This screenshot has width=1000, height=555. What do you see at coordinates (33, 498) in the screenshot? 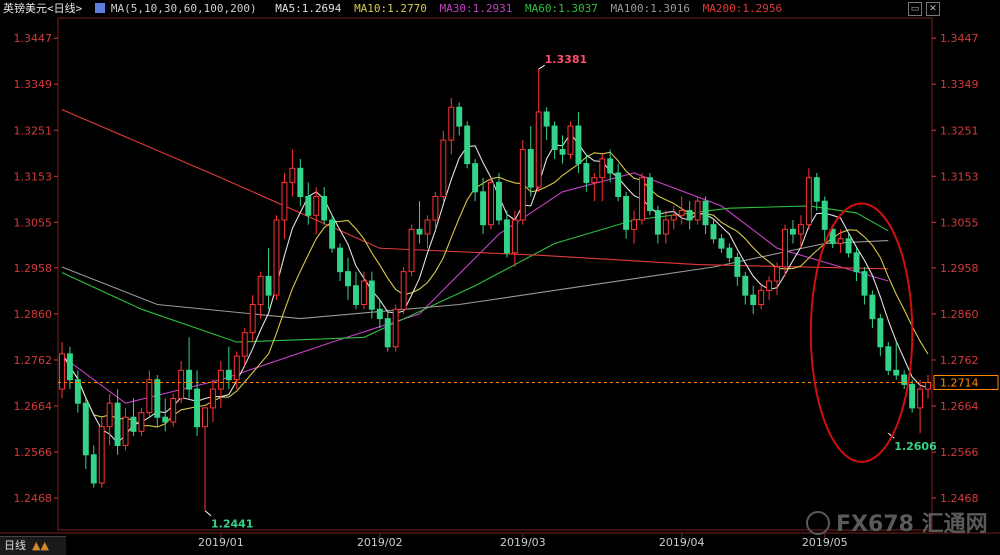
I see `y-tick-label-left: 1.2468` at bounding box center [33, 498].